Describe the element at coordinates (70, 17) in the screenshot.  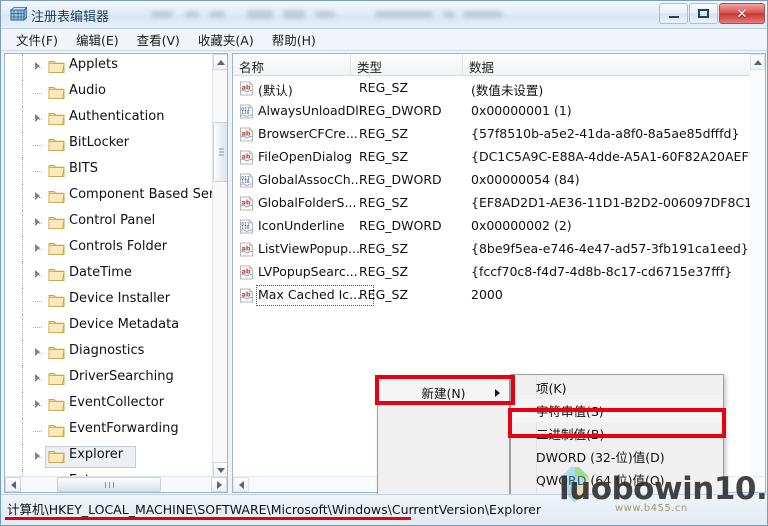
I see `window-title: 注册表编辑器` at that location.